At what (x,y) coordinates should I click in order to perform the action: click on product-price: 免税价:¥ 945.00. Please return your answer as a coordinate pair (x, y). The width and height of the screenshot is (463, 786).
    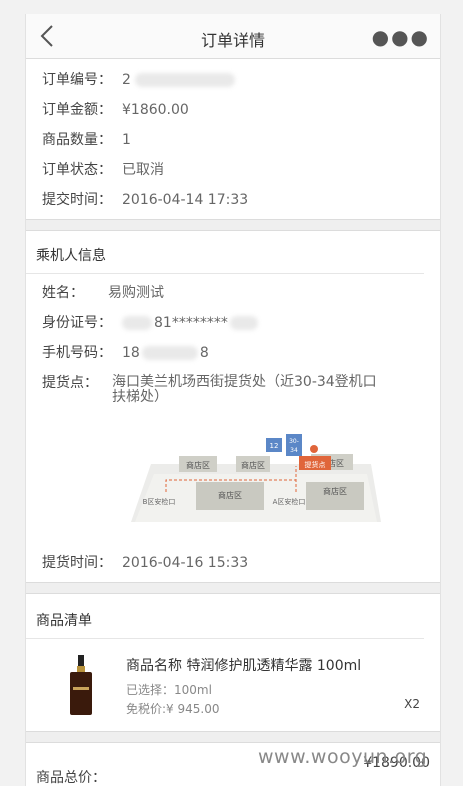
    Looking at the image, I should click on (173, 709).